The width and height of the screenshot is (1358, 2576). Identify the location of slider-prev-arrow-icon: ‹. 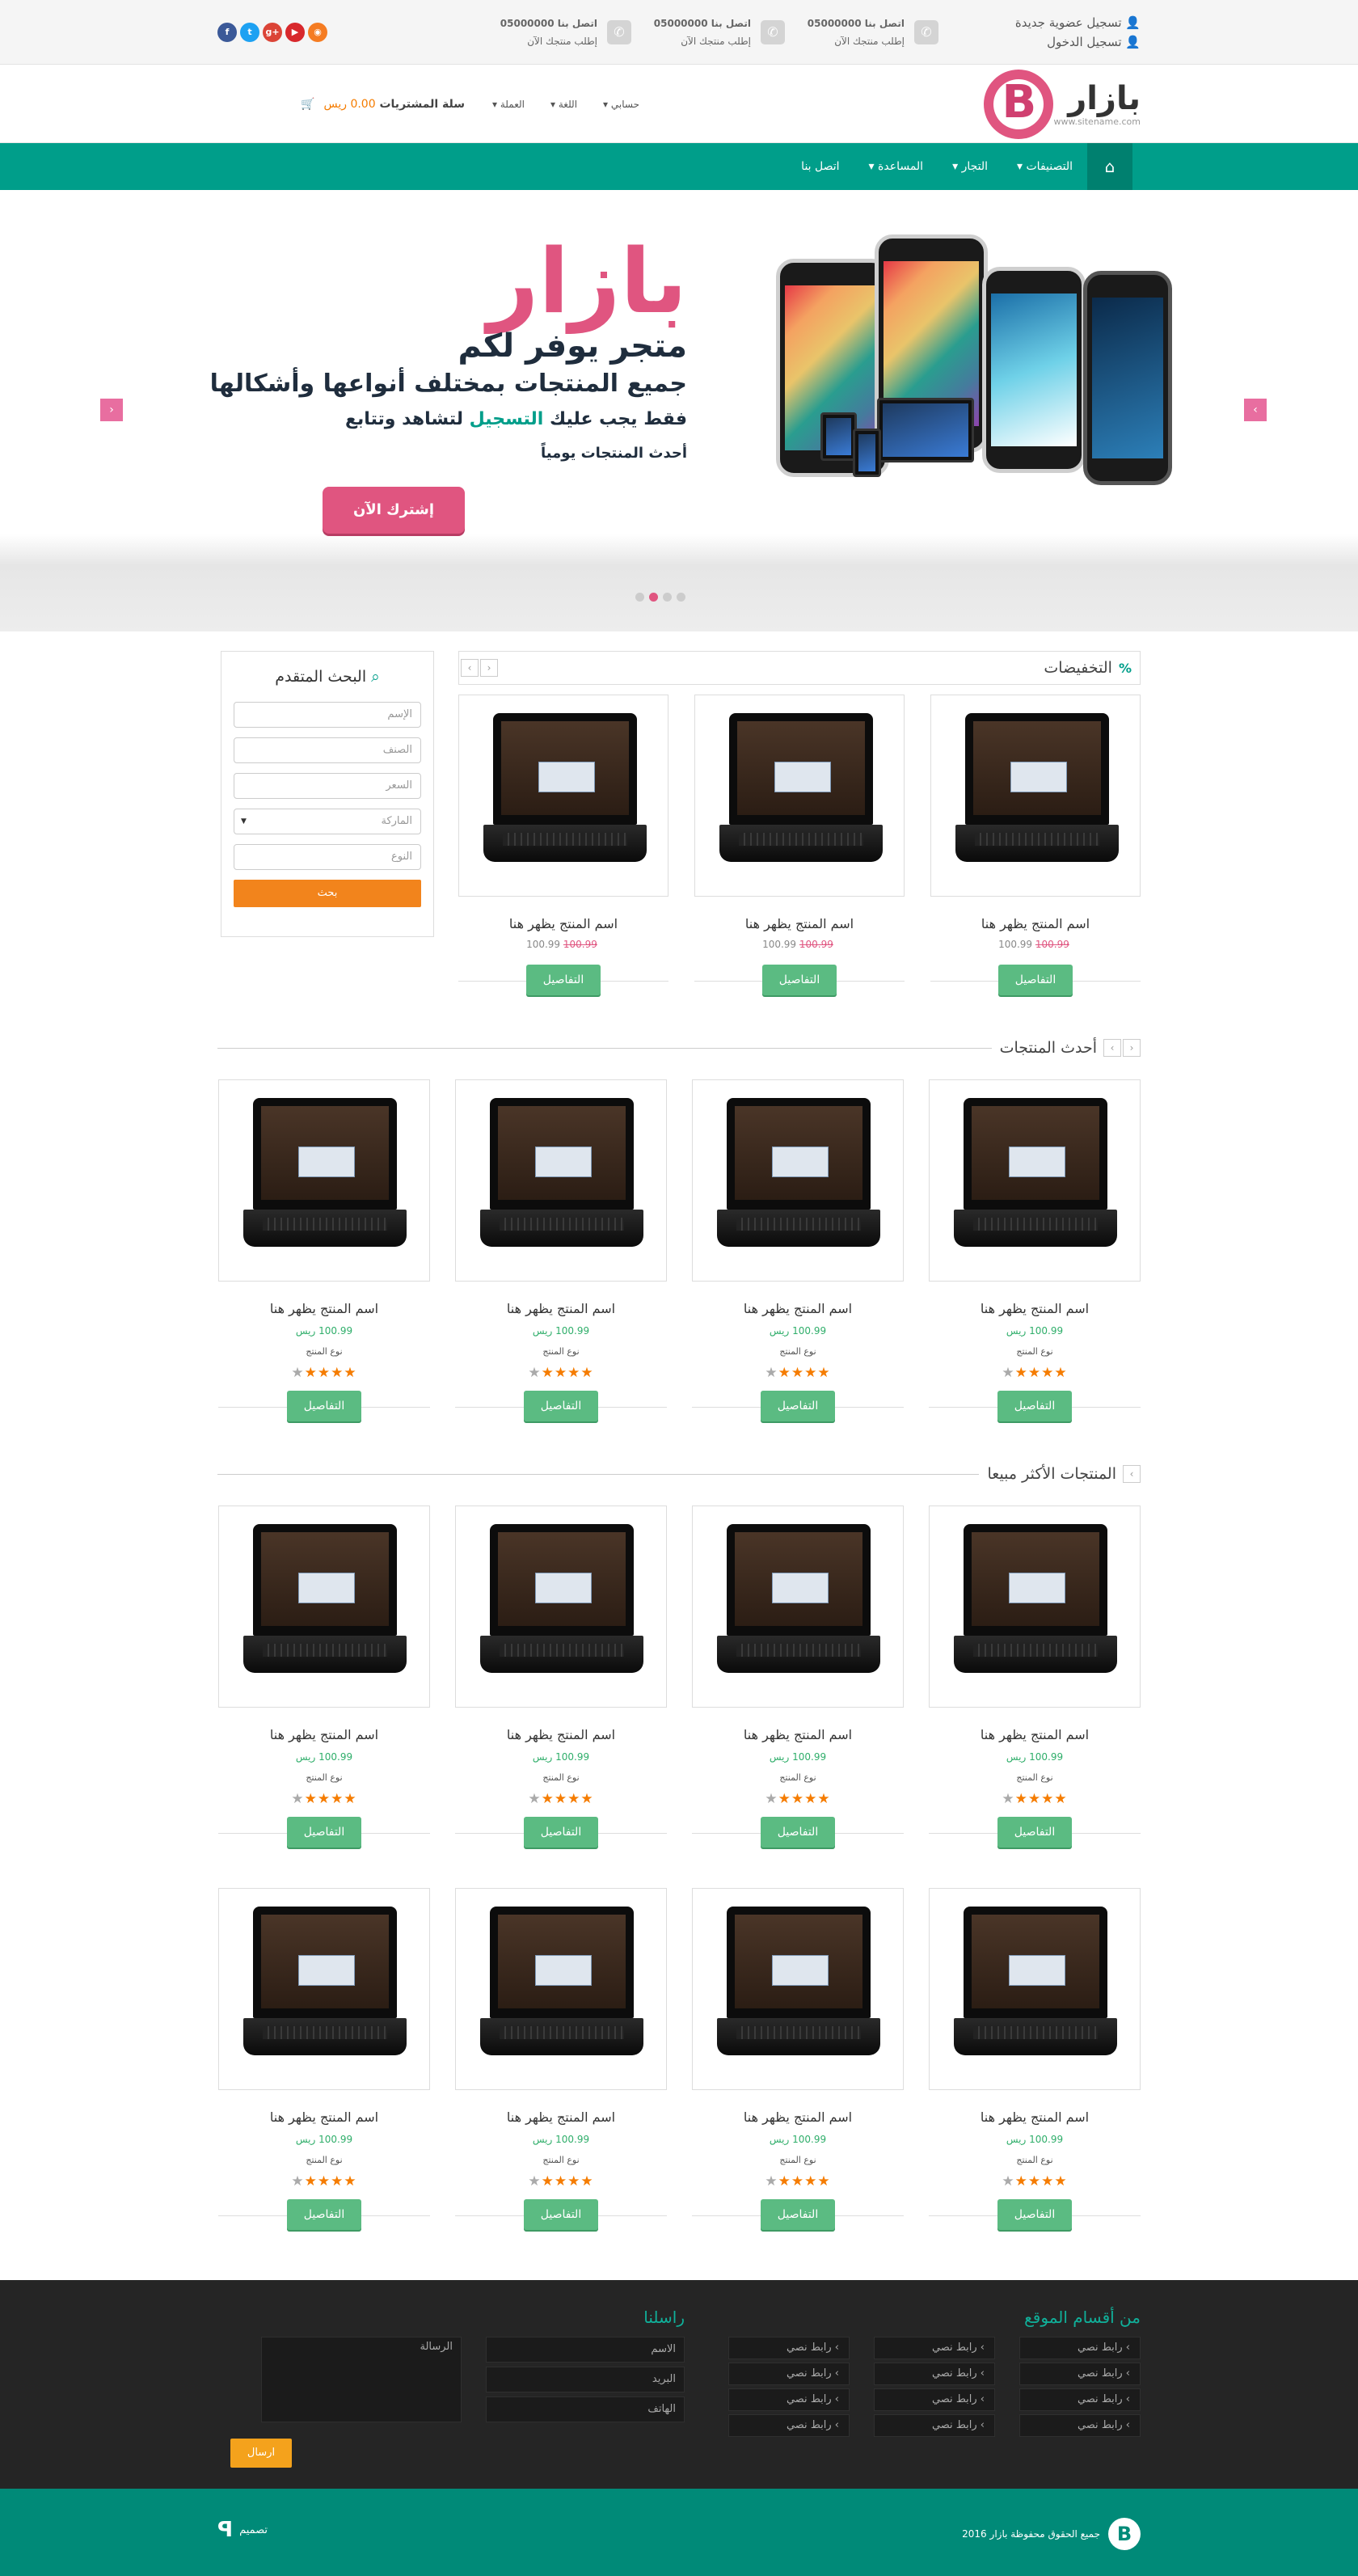
(112, 410).